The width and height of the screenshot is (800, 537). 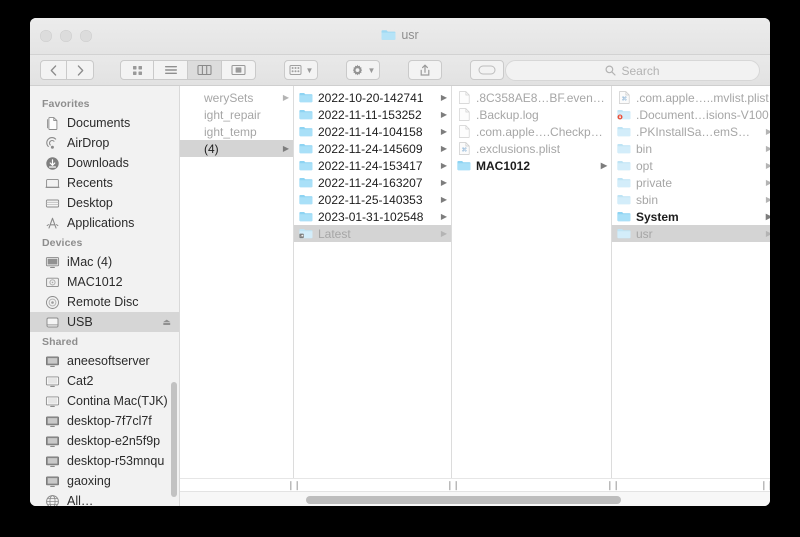 What do you see at coordinates (104, 203) in the screenshot?
I see `sidebar-item-desktop: Desktop` at bounding box center [104, 203].